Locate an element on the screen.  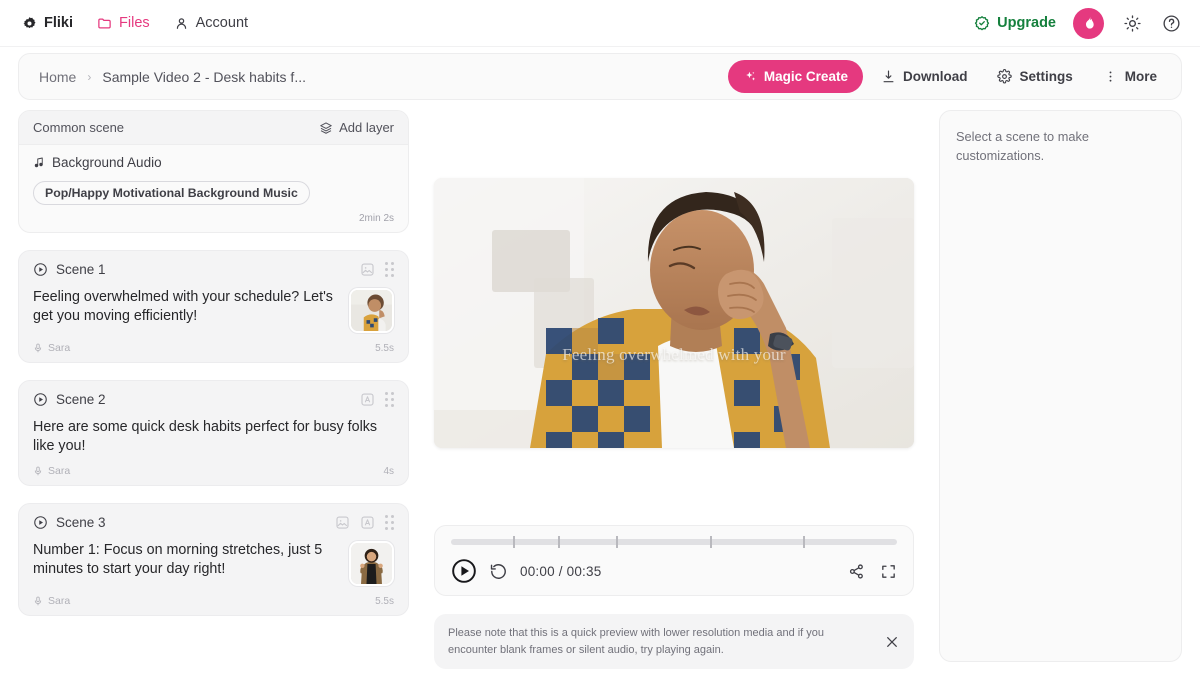
scene-1-thumbnail is located at coordinates (371, 310).